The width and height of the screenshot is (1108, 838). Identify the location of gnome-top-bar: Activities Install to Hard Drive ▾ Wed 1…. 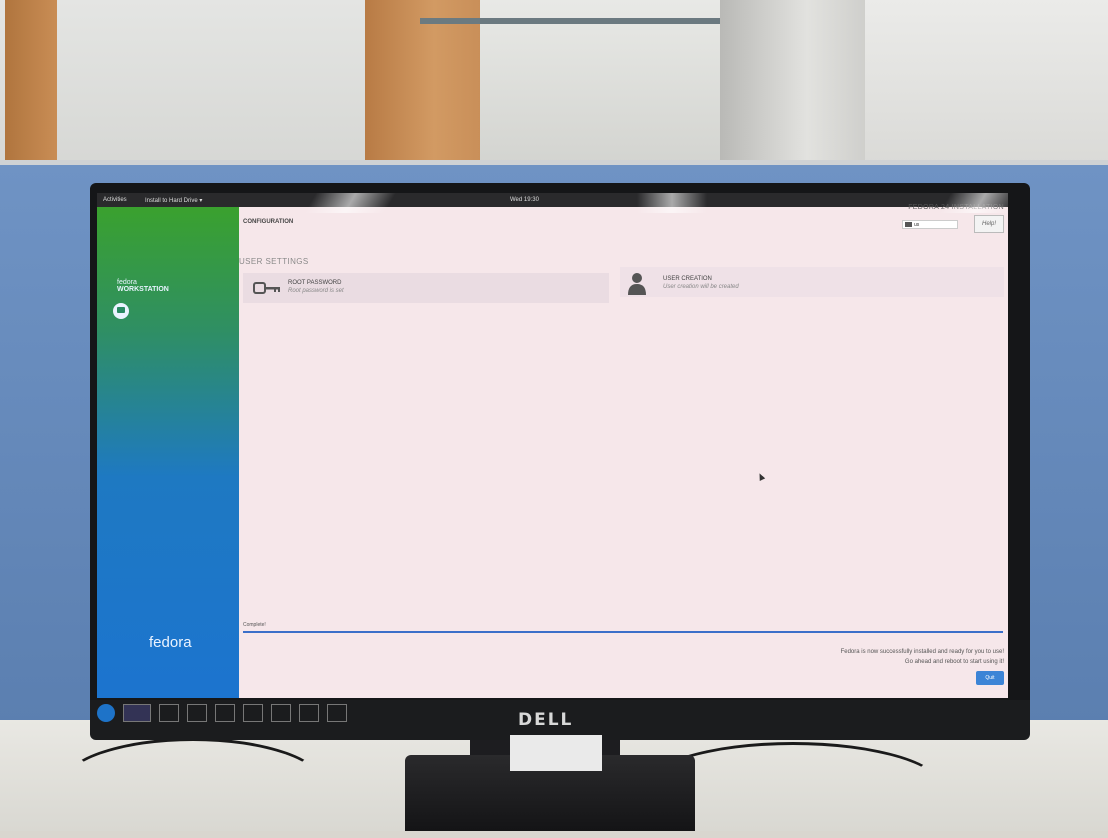
(552, 200).